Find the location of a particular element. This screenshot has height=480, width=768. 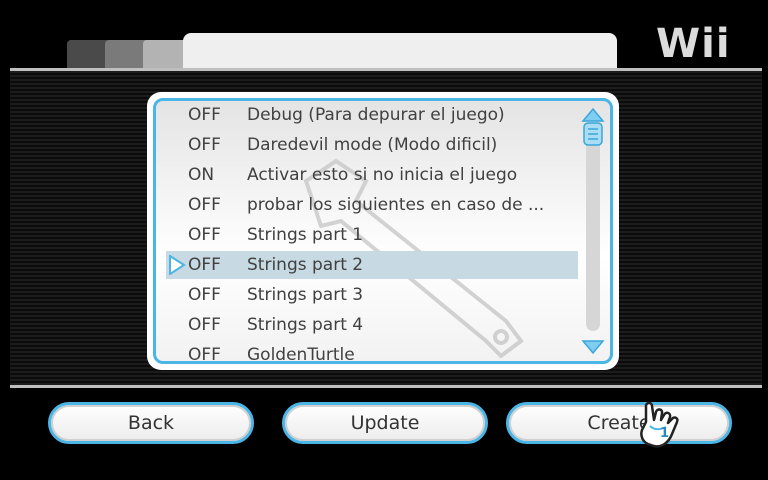

list-scrollbar is located at coordinates (593, 231).